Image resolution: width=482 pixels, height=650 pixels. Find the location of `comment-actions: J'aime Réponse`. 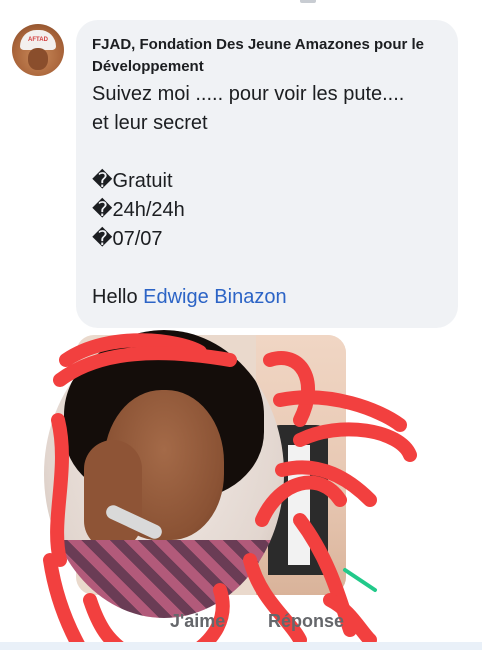

comment-actions: J'aime Réponse is located at coordinates (241, 625).